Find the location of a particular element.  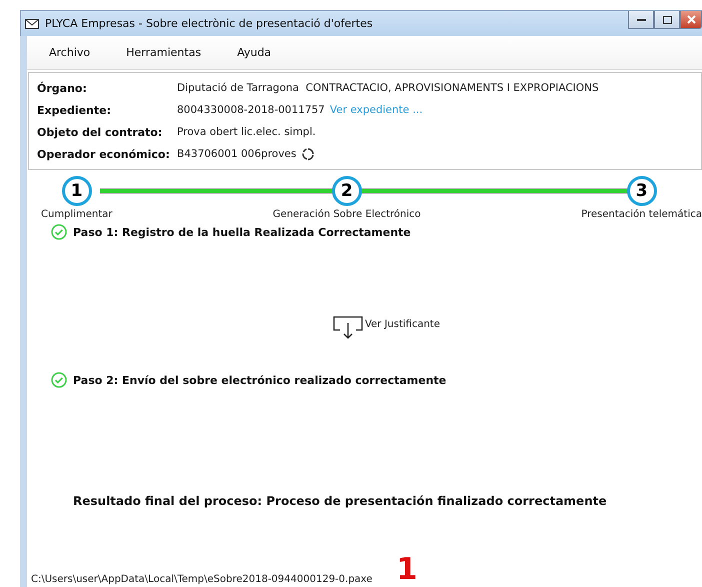

menu-item: Herramientas is located at coordinates (164, 52).